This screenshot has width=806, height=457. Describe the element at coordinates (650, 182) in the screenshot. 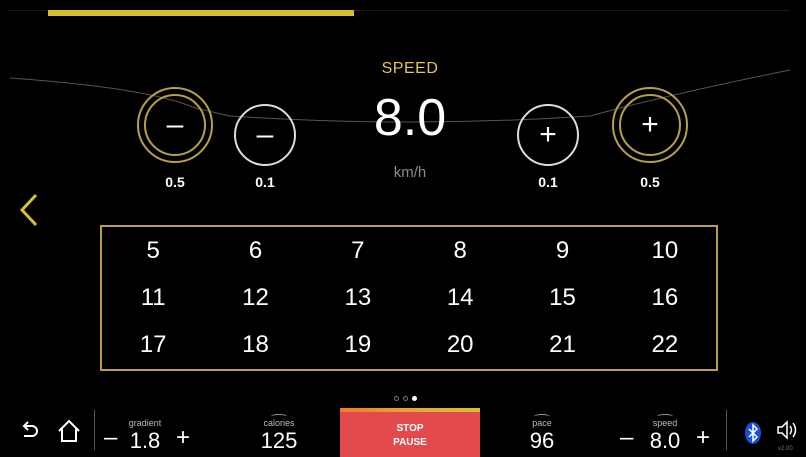

I see `step-label-plus-0.5: 0.5` at that location.